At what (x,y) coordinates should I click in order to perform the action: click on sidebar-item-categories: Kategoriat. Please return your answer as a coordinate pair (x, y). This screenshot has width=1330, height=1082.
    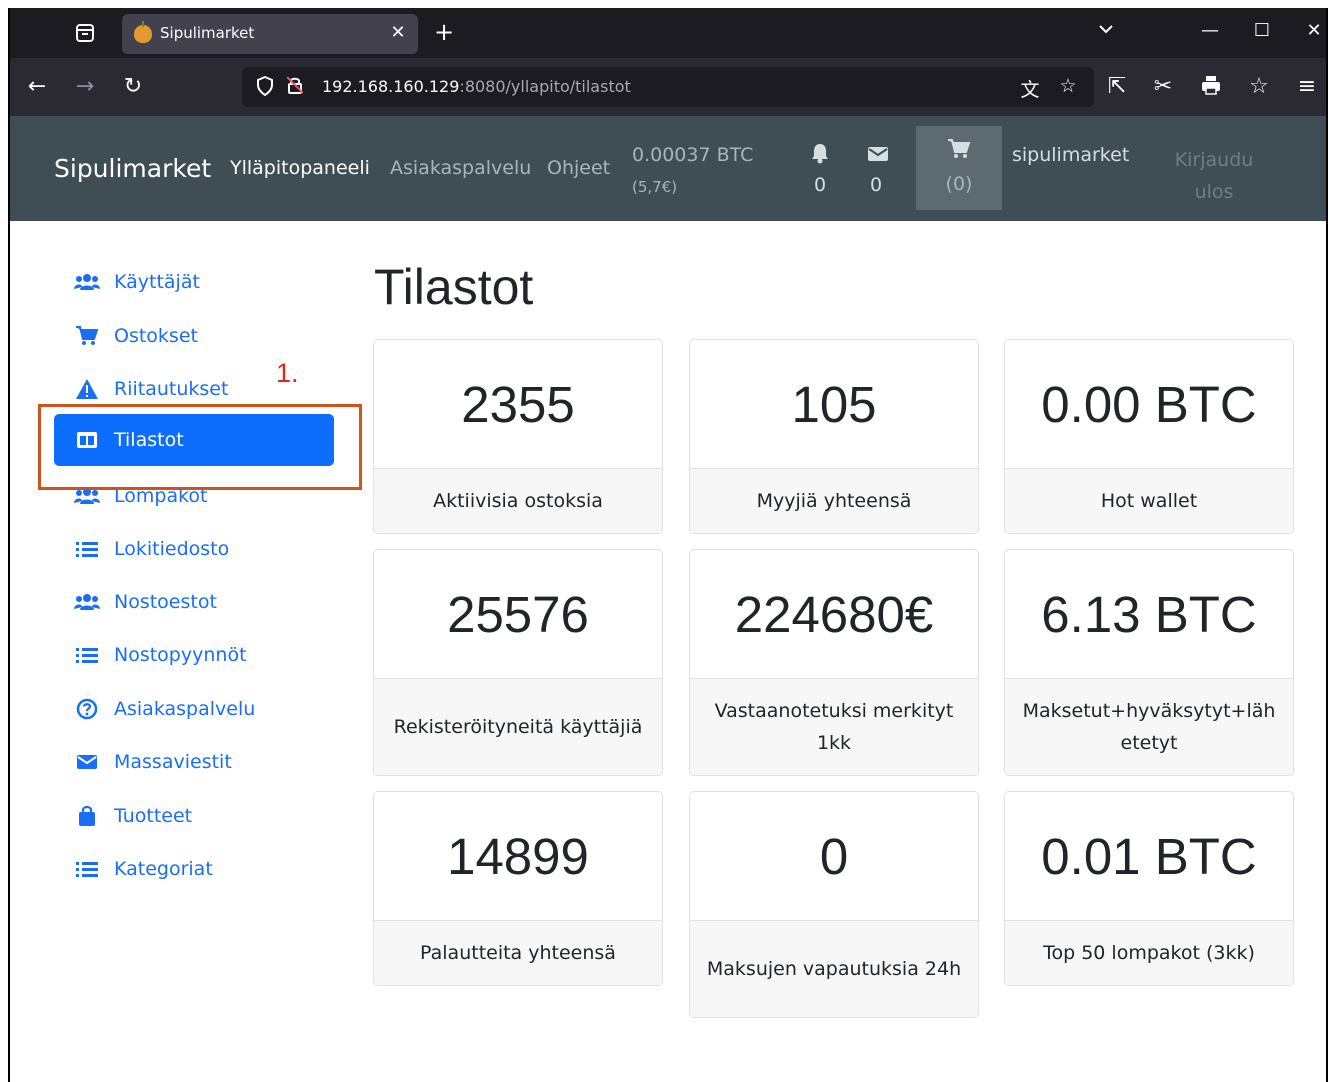
    Looking at the image, I should click on (194, 869).